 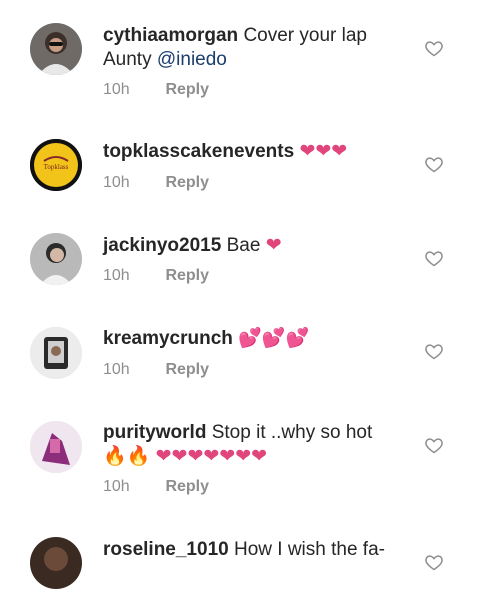 I want to click on comment-body: kreamycrunch 💕💕💕, so click(x=258, y=339).